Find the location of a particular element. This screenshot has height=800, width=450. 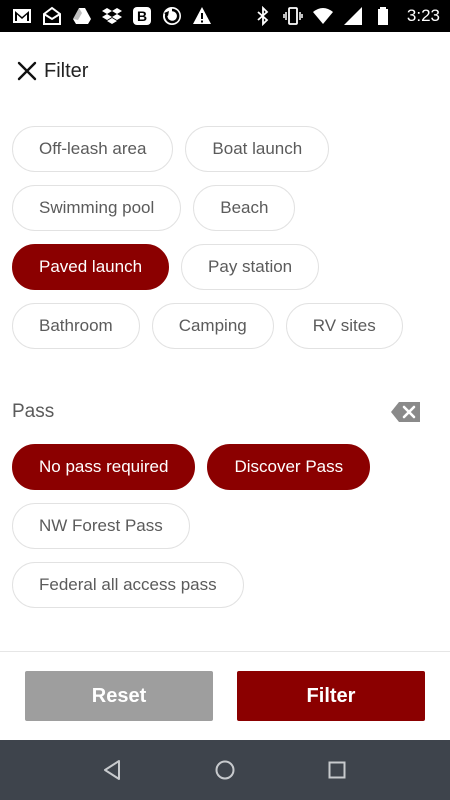

dropbox-icon is located at coordinates (112, 16).